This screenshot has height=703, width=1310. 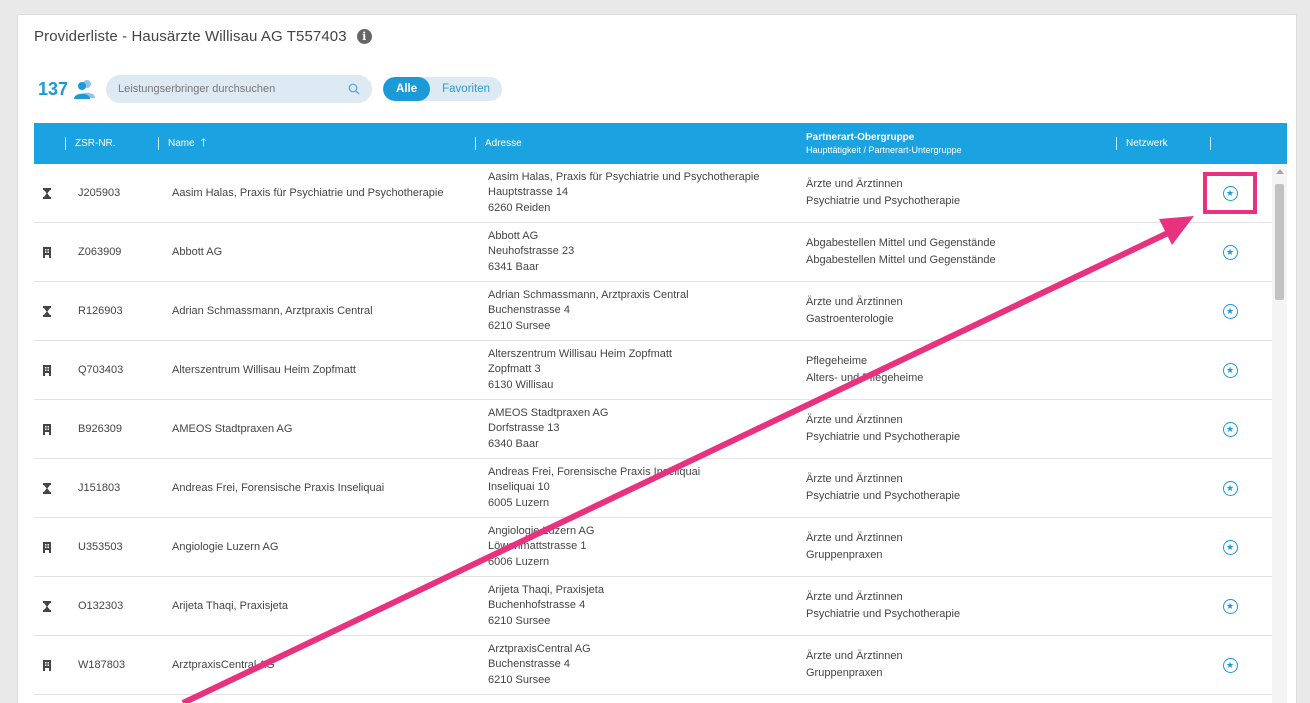 What do you see at coordinates (1215, 143) in the screenshot?
I see `column-header-favorite` at bounding box center [1215, 143].